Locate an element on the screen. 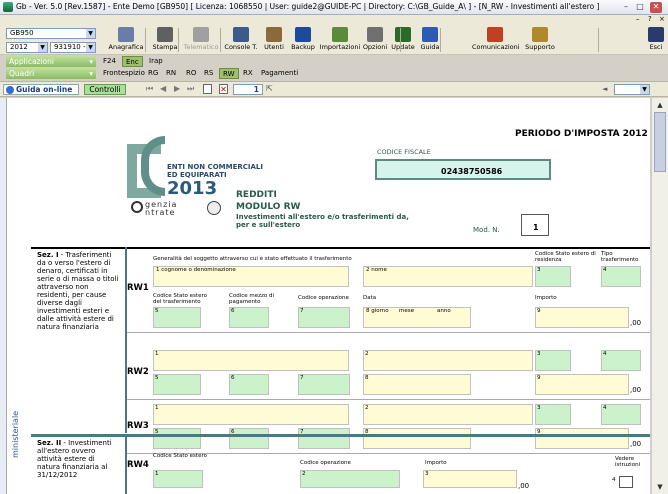 Image resolution: width=668 pixels, height=494 pixels. toolbar-button-backup: Backup is located at coordinates (303, 41).